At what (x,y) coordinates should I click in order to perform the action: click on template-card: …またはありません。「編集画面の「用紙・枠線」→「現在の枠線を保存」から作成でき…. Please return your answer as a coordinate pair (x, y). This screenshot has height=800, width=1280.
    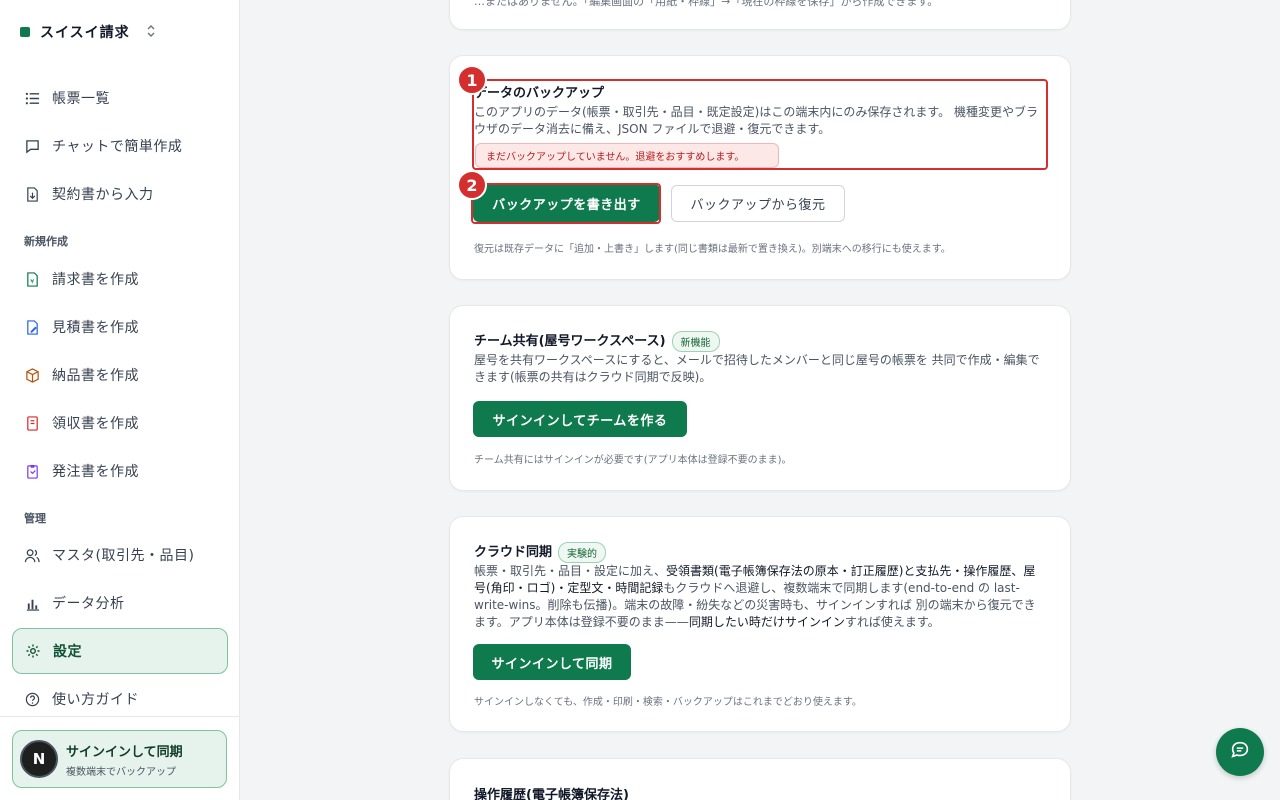
    Looking at the image, I should click on (760, 15).